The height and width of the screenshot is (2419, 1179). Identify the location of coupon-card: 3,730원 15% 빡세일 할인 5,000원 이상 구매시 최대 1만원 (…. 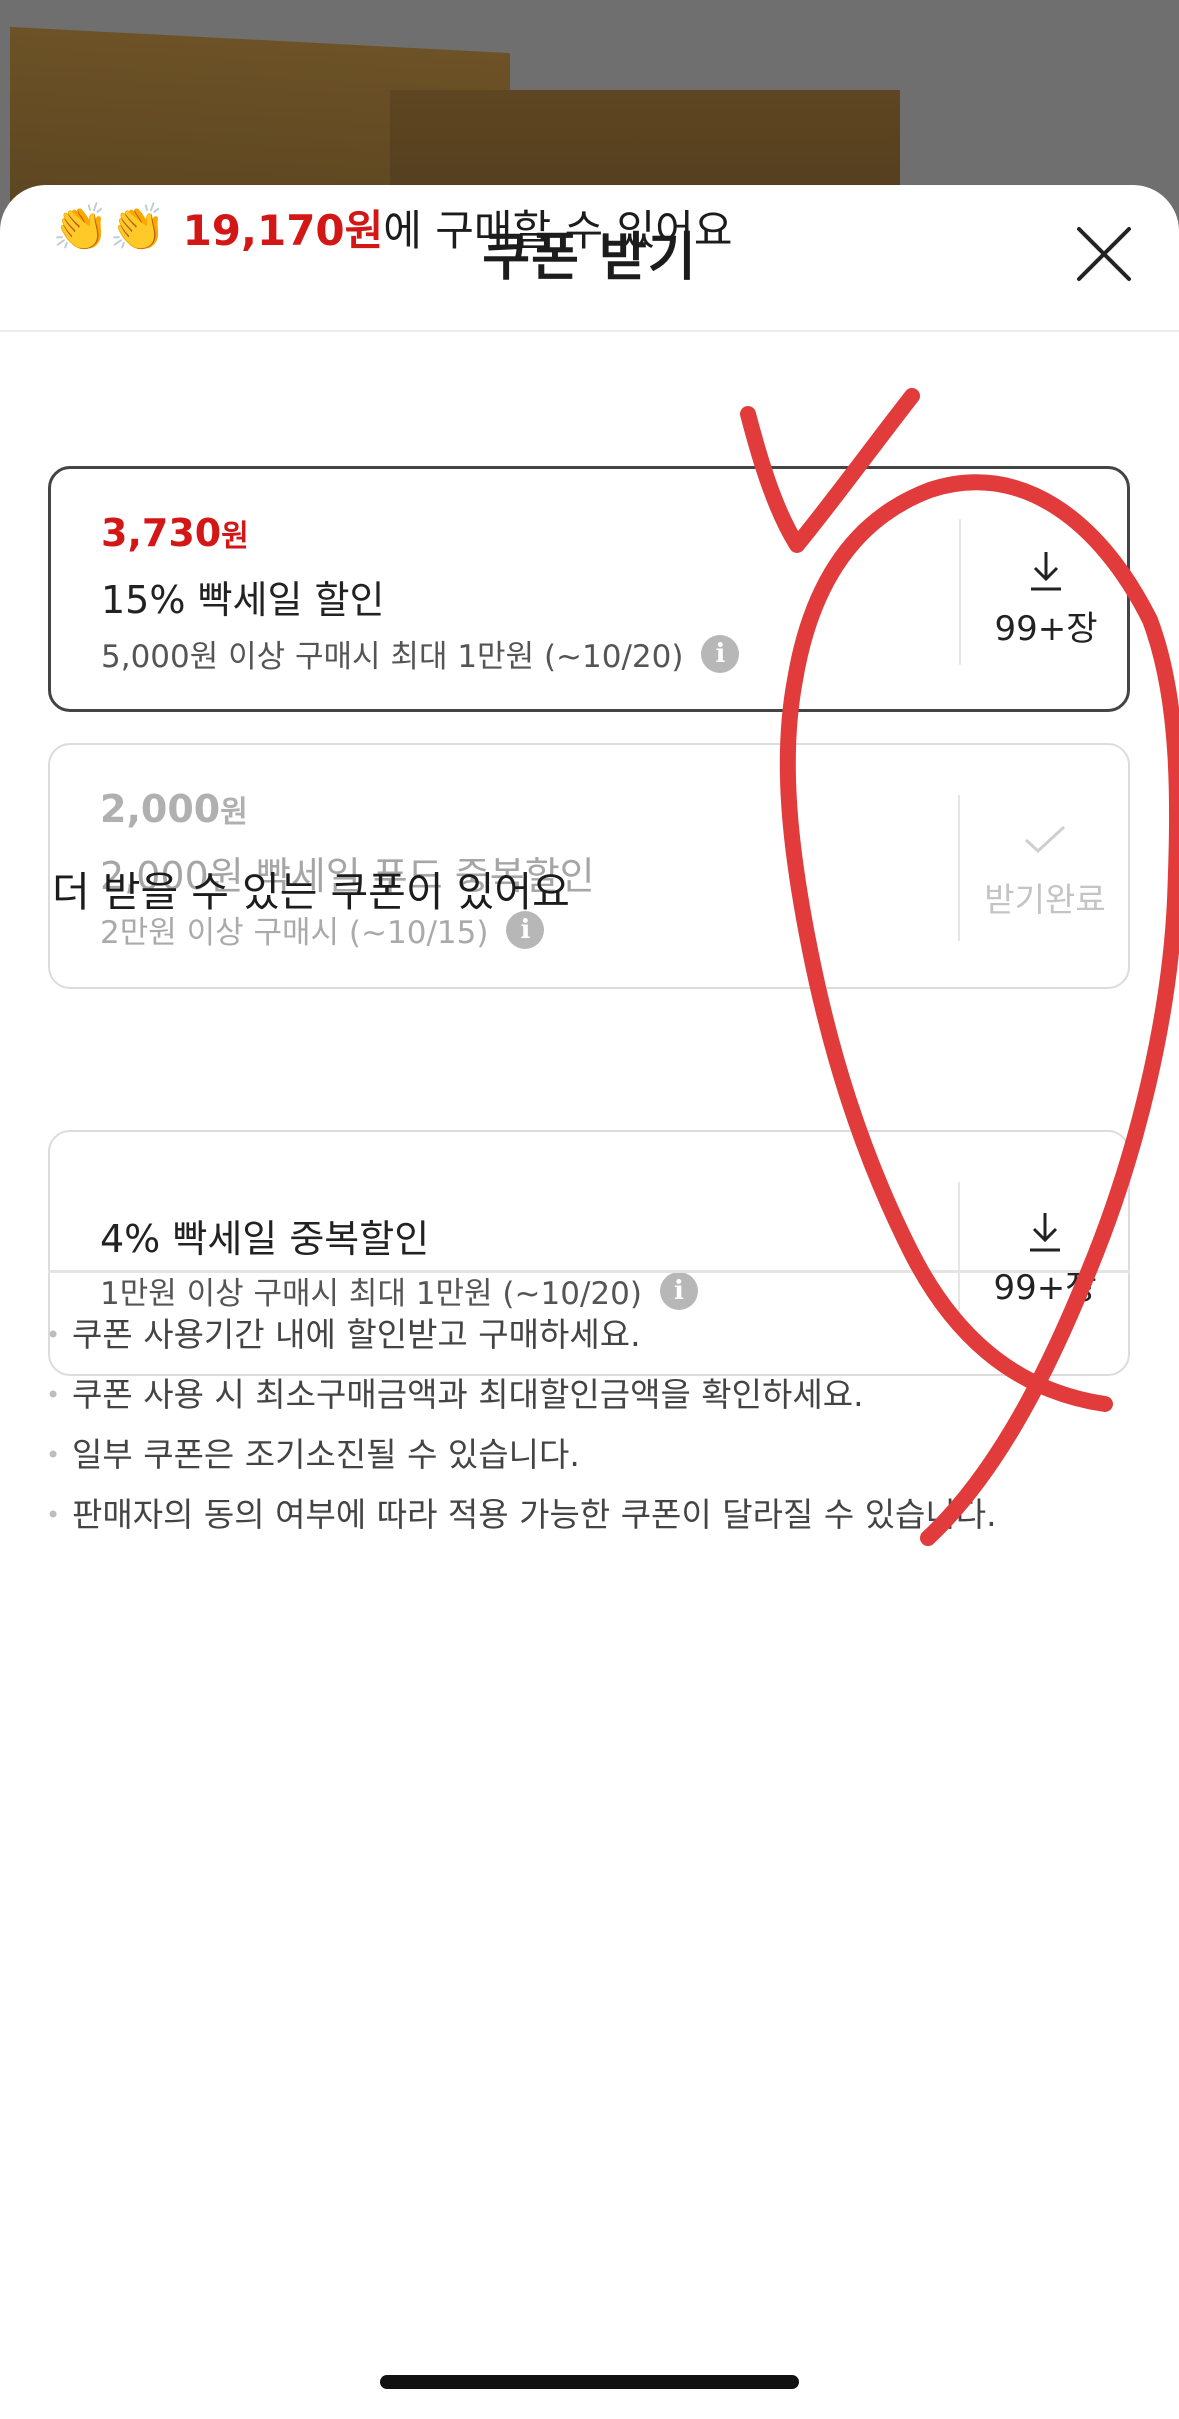
(589, 589).